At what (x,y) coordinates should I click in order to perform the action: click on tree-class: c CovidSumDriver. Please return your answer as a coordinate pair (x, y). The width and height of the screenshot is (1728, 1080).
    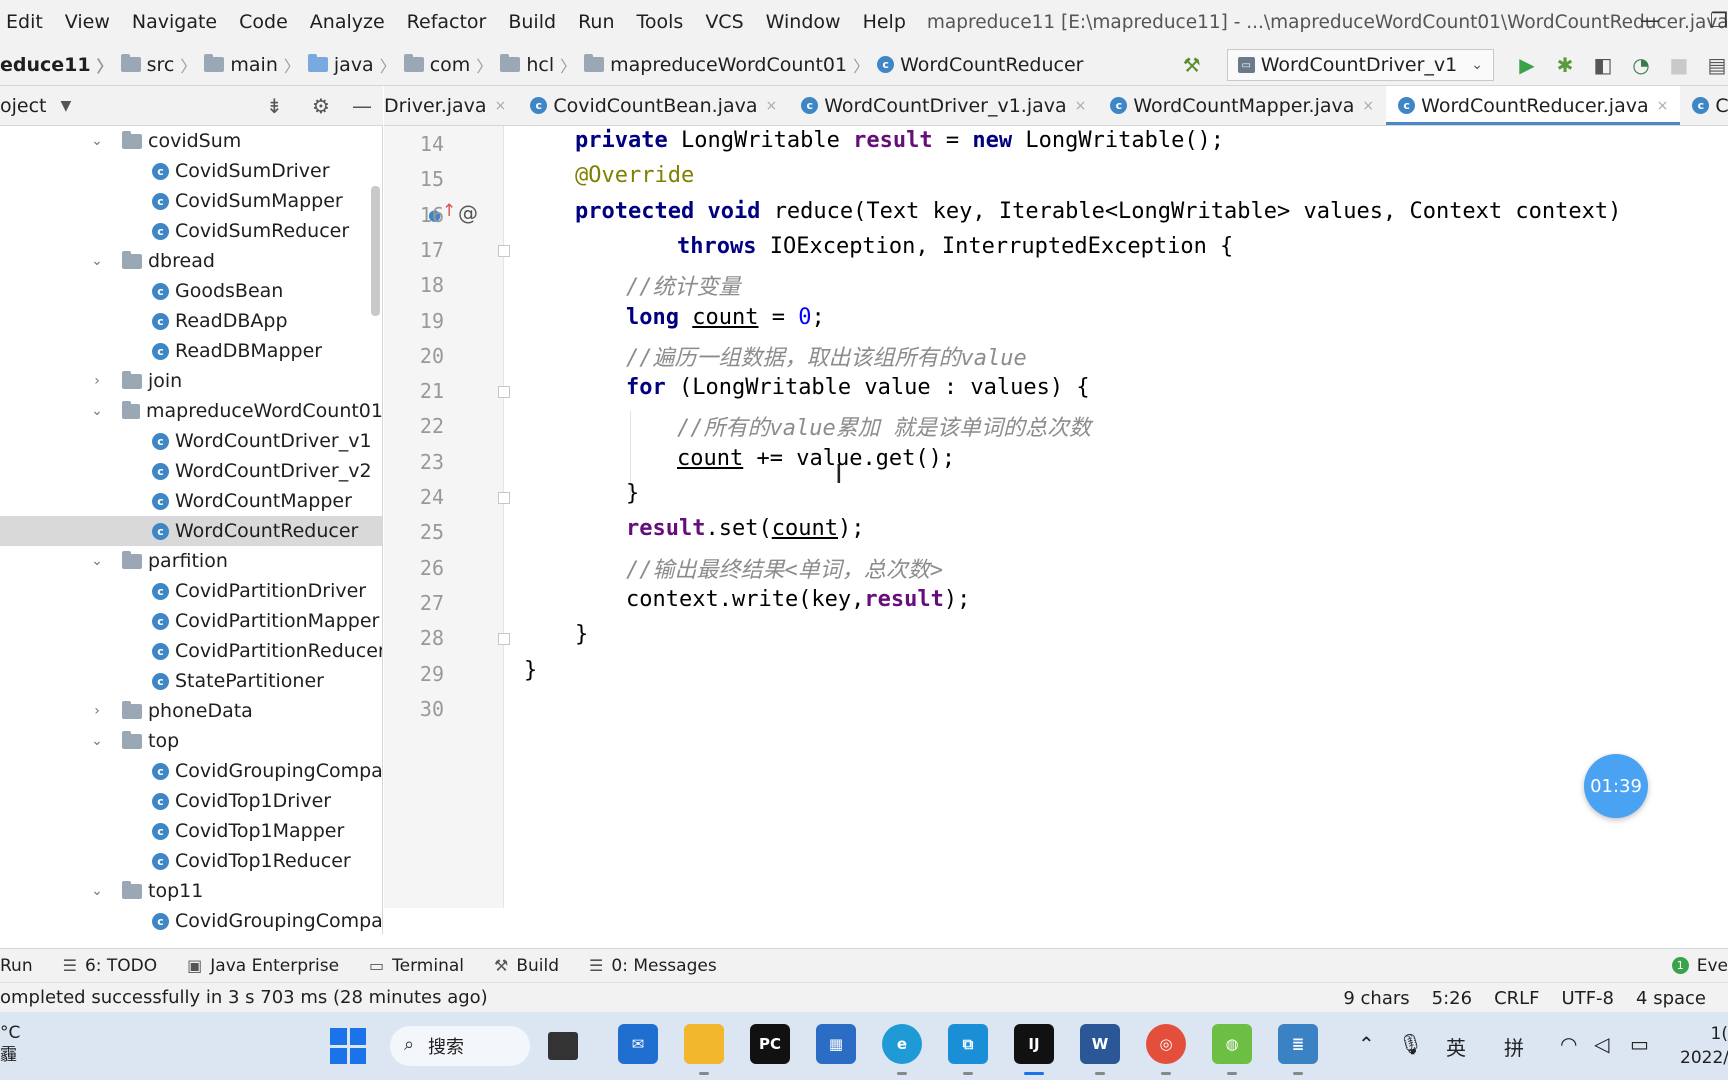
    Looking at the image, I should click on (191, 171).